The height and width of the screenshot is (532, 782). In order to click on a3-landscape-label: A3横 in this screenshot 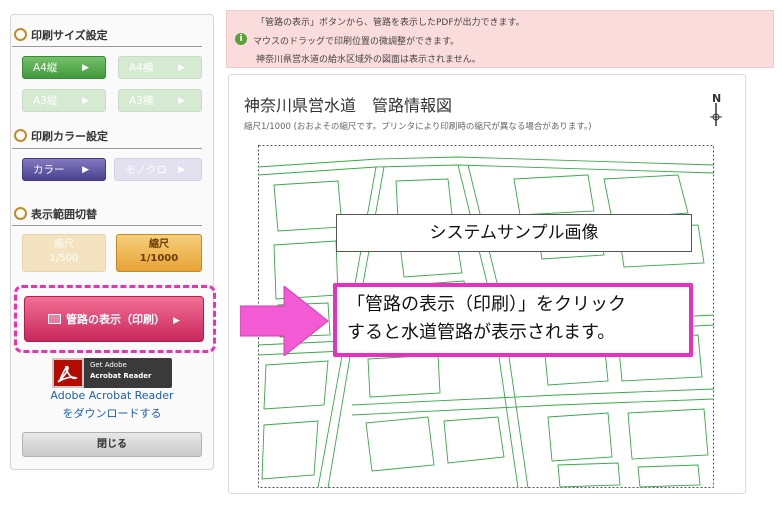, I will do `click(141, 101)`.